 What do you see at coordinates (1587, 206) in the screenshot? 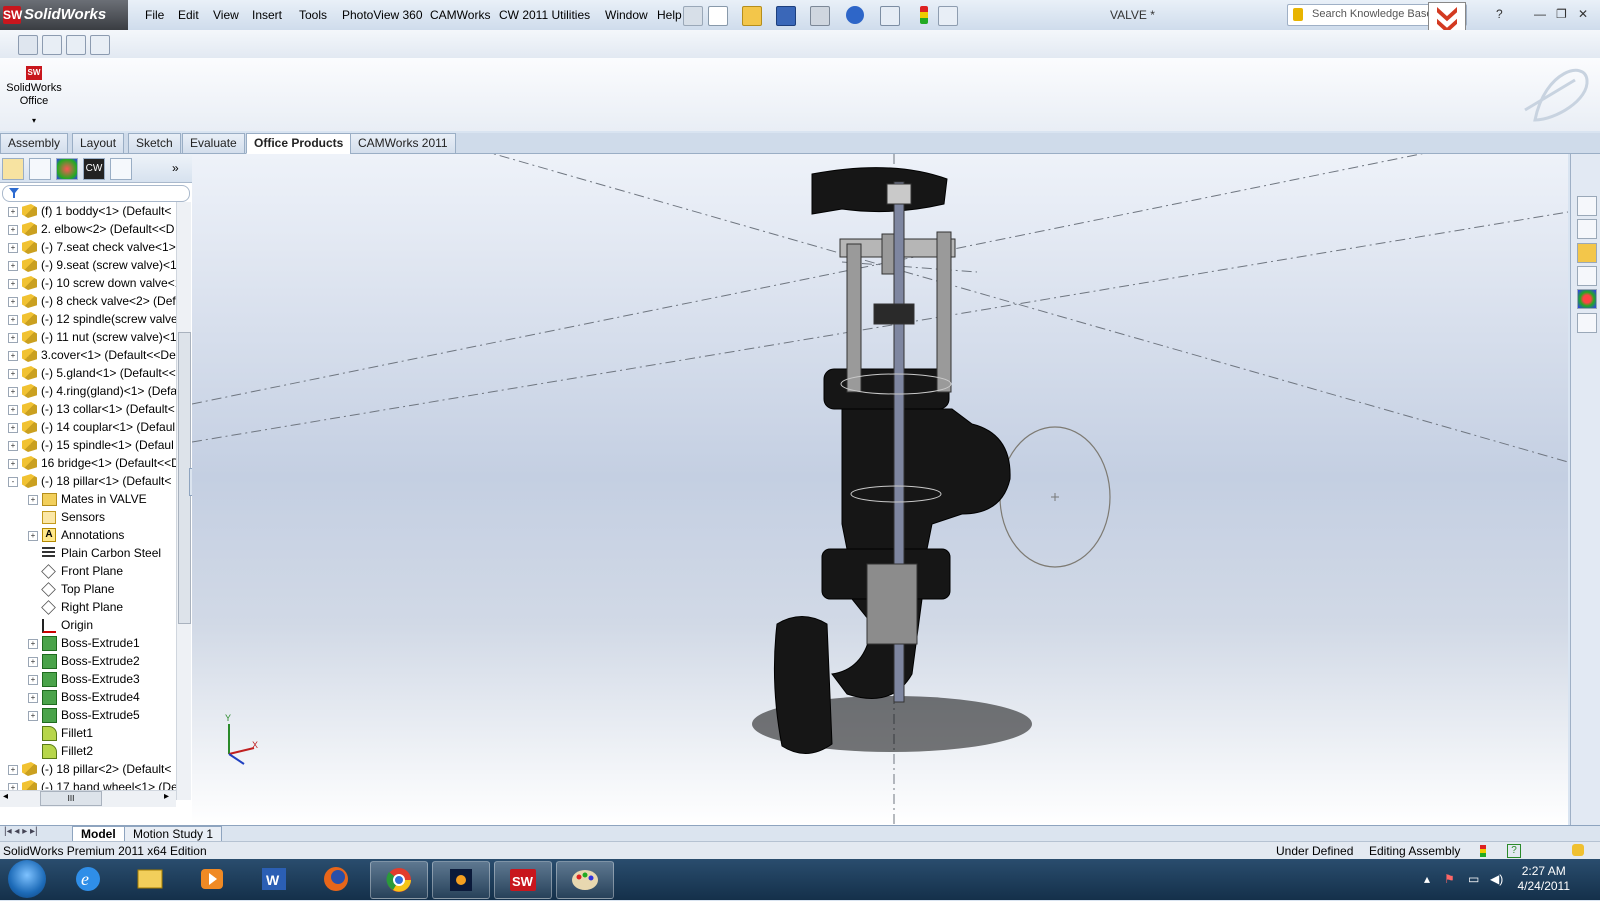
I see `solidworks-resources-icon` at bounding box center [1587, 206].